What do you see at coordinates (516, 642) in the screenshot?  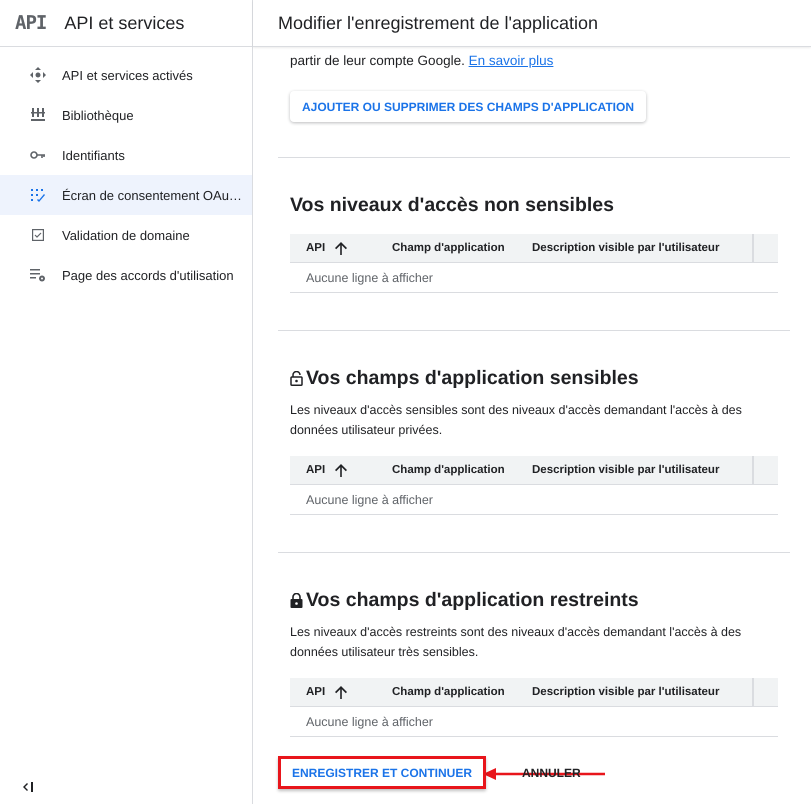 I see `section-description: Les niveaux d'accès restreints sont des niveaux d'accès demandant l'accès à des données utilisateur très sensibles.` at bounding box center [516, 642].